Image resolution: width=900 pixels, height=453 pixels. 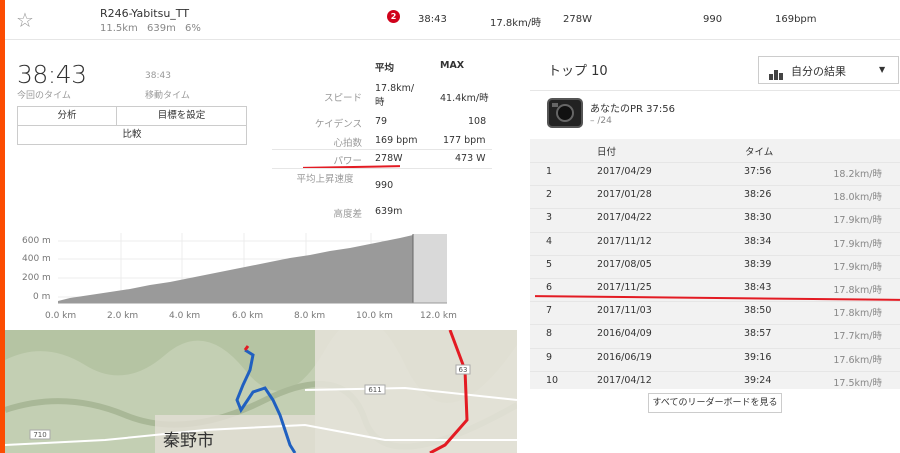 I want to click on row-speed: 18.2km/時, so click(x=857, y=174).